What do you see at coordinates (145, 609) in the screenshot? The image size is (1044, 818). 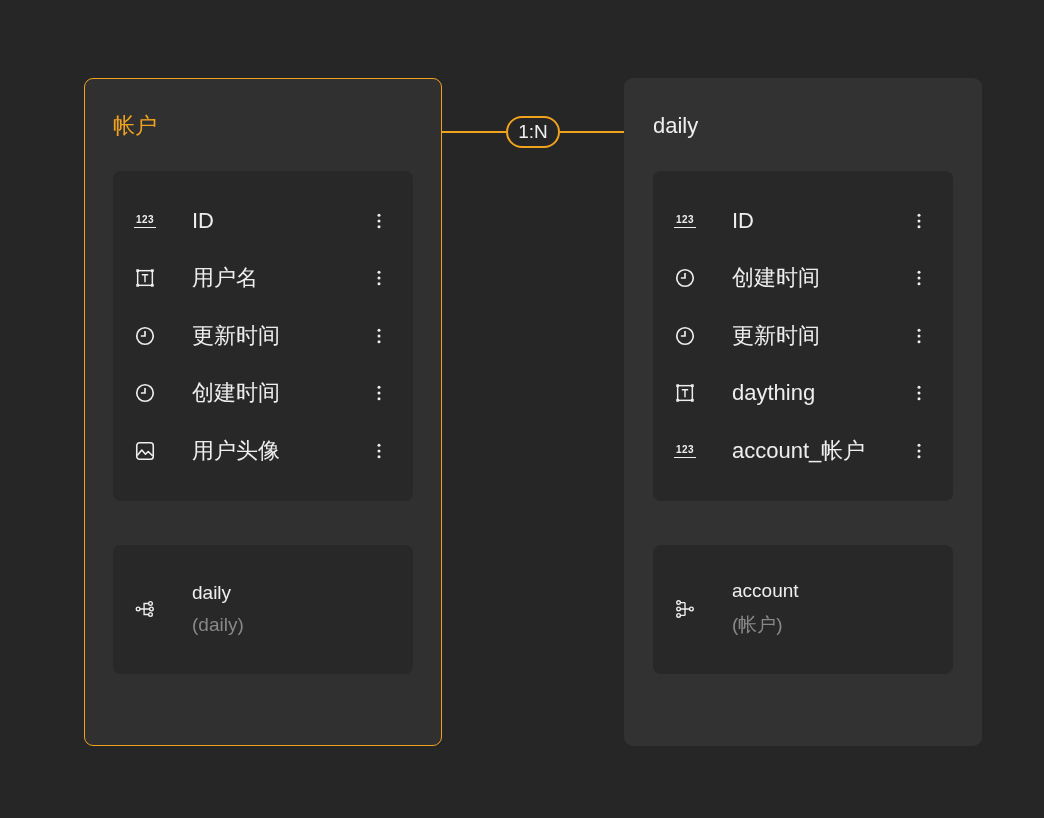 I see `branch-icon` at bounding box center [145, 609].